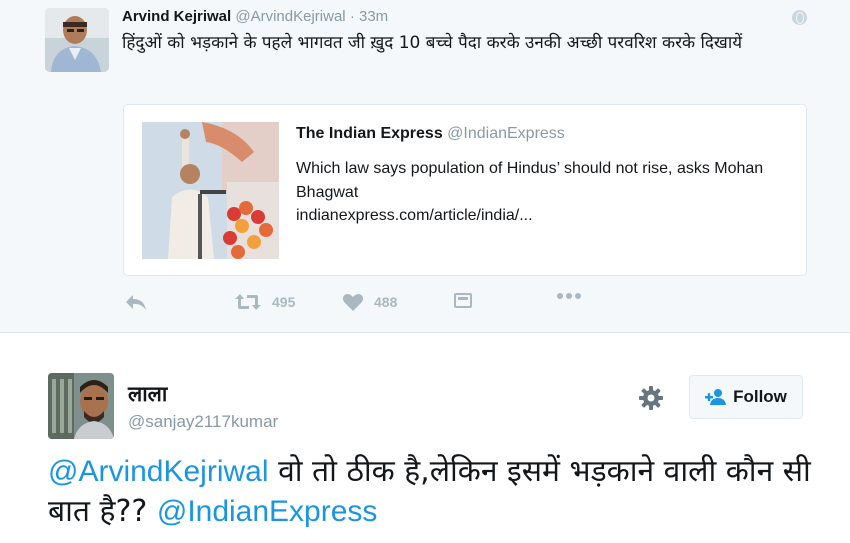 The image size is (850, 543). What do you see at coordinates (799, 17) in the screenshot?
I see `globe-icon` at bounding box center [799, 17].